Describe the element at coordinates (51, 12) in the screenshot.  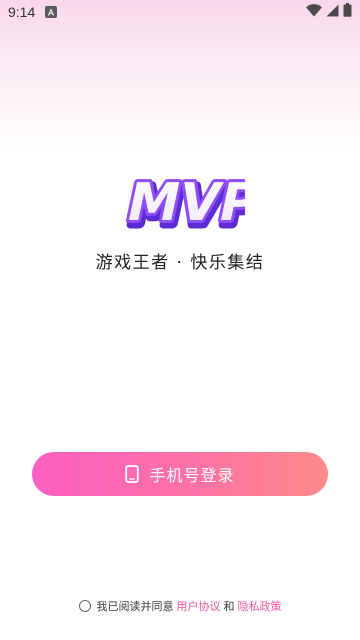
I see `font-a-icon` at that location.